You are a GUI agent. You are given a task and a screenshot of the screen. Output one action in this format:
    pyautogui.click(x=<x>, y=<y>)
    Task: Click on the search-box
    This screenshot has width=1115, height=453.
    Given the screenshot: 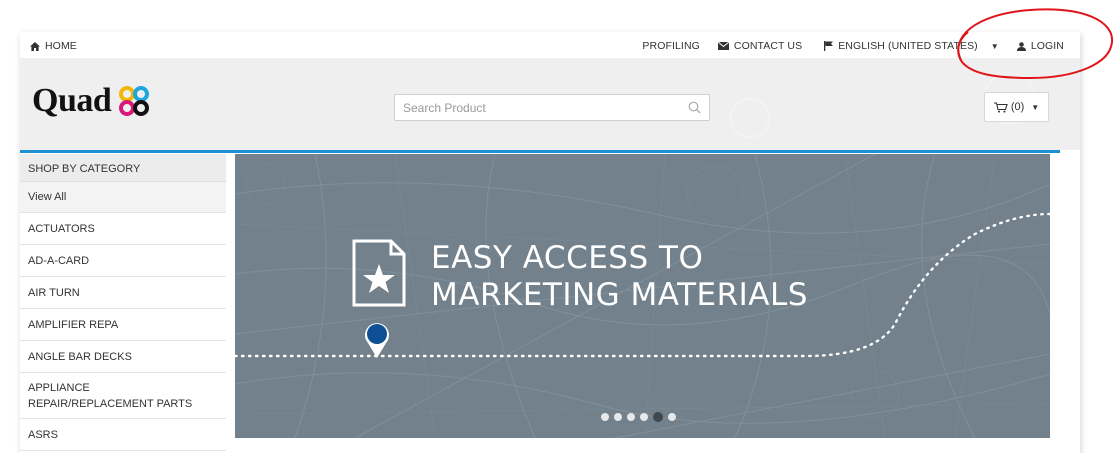 What is the action you would take?
    pyautogui.click(x=552, y=107)
    